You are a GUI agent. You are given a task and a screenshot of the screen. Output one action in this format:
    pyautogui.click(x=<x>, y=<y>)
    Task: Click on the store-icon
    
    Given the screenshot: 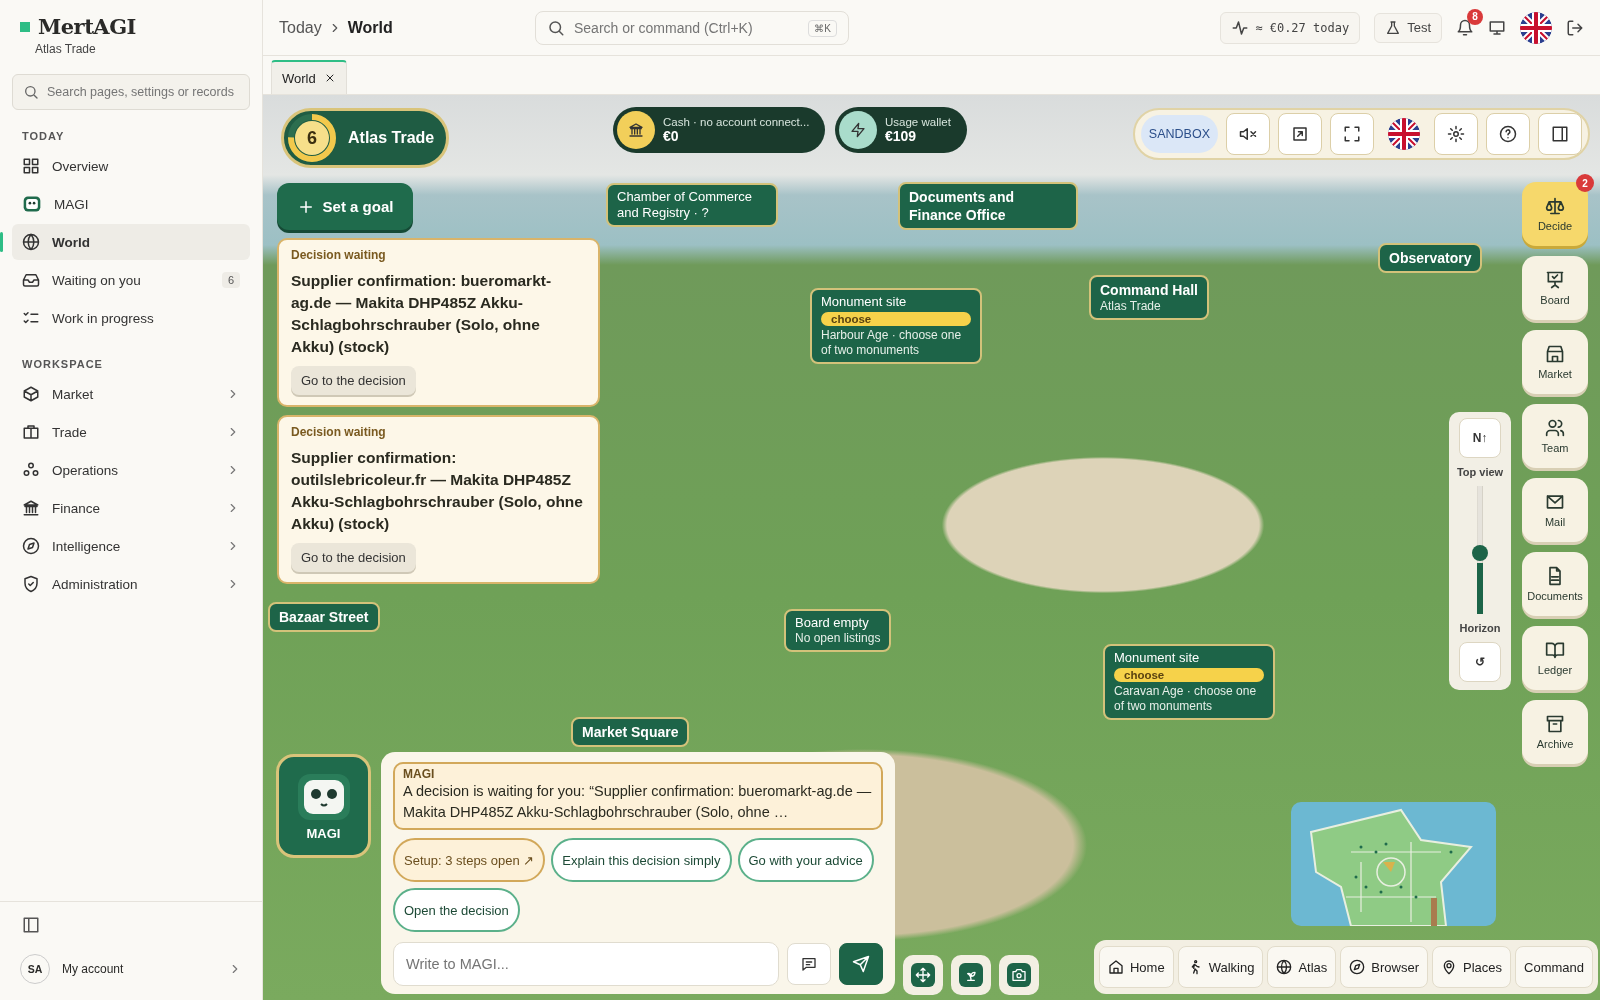 What is the action you would take?
    pyautogui.click(x=1555, y=354)
    